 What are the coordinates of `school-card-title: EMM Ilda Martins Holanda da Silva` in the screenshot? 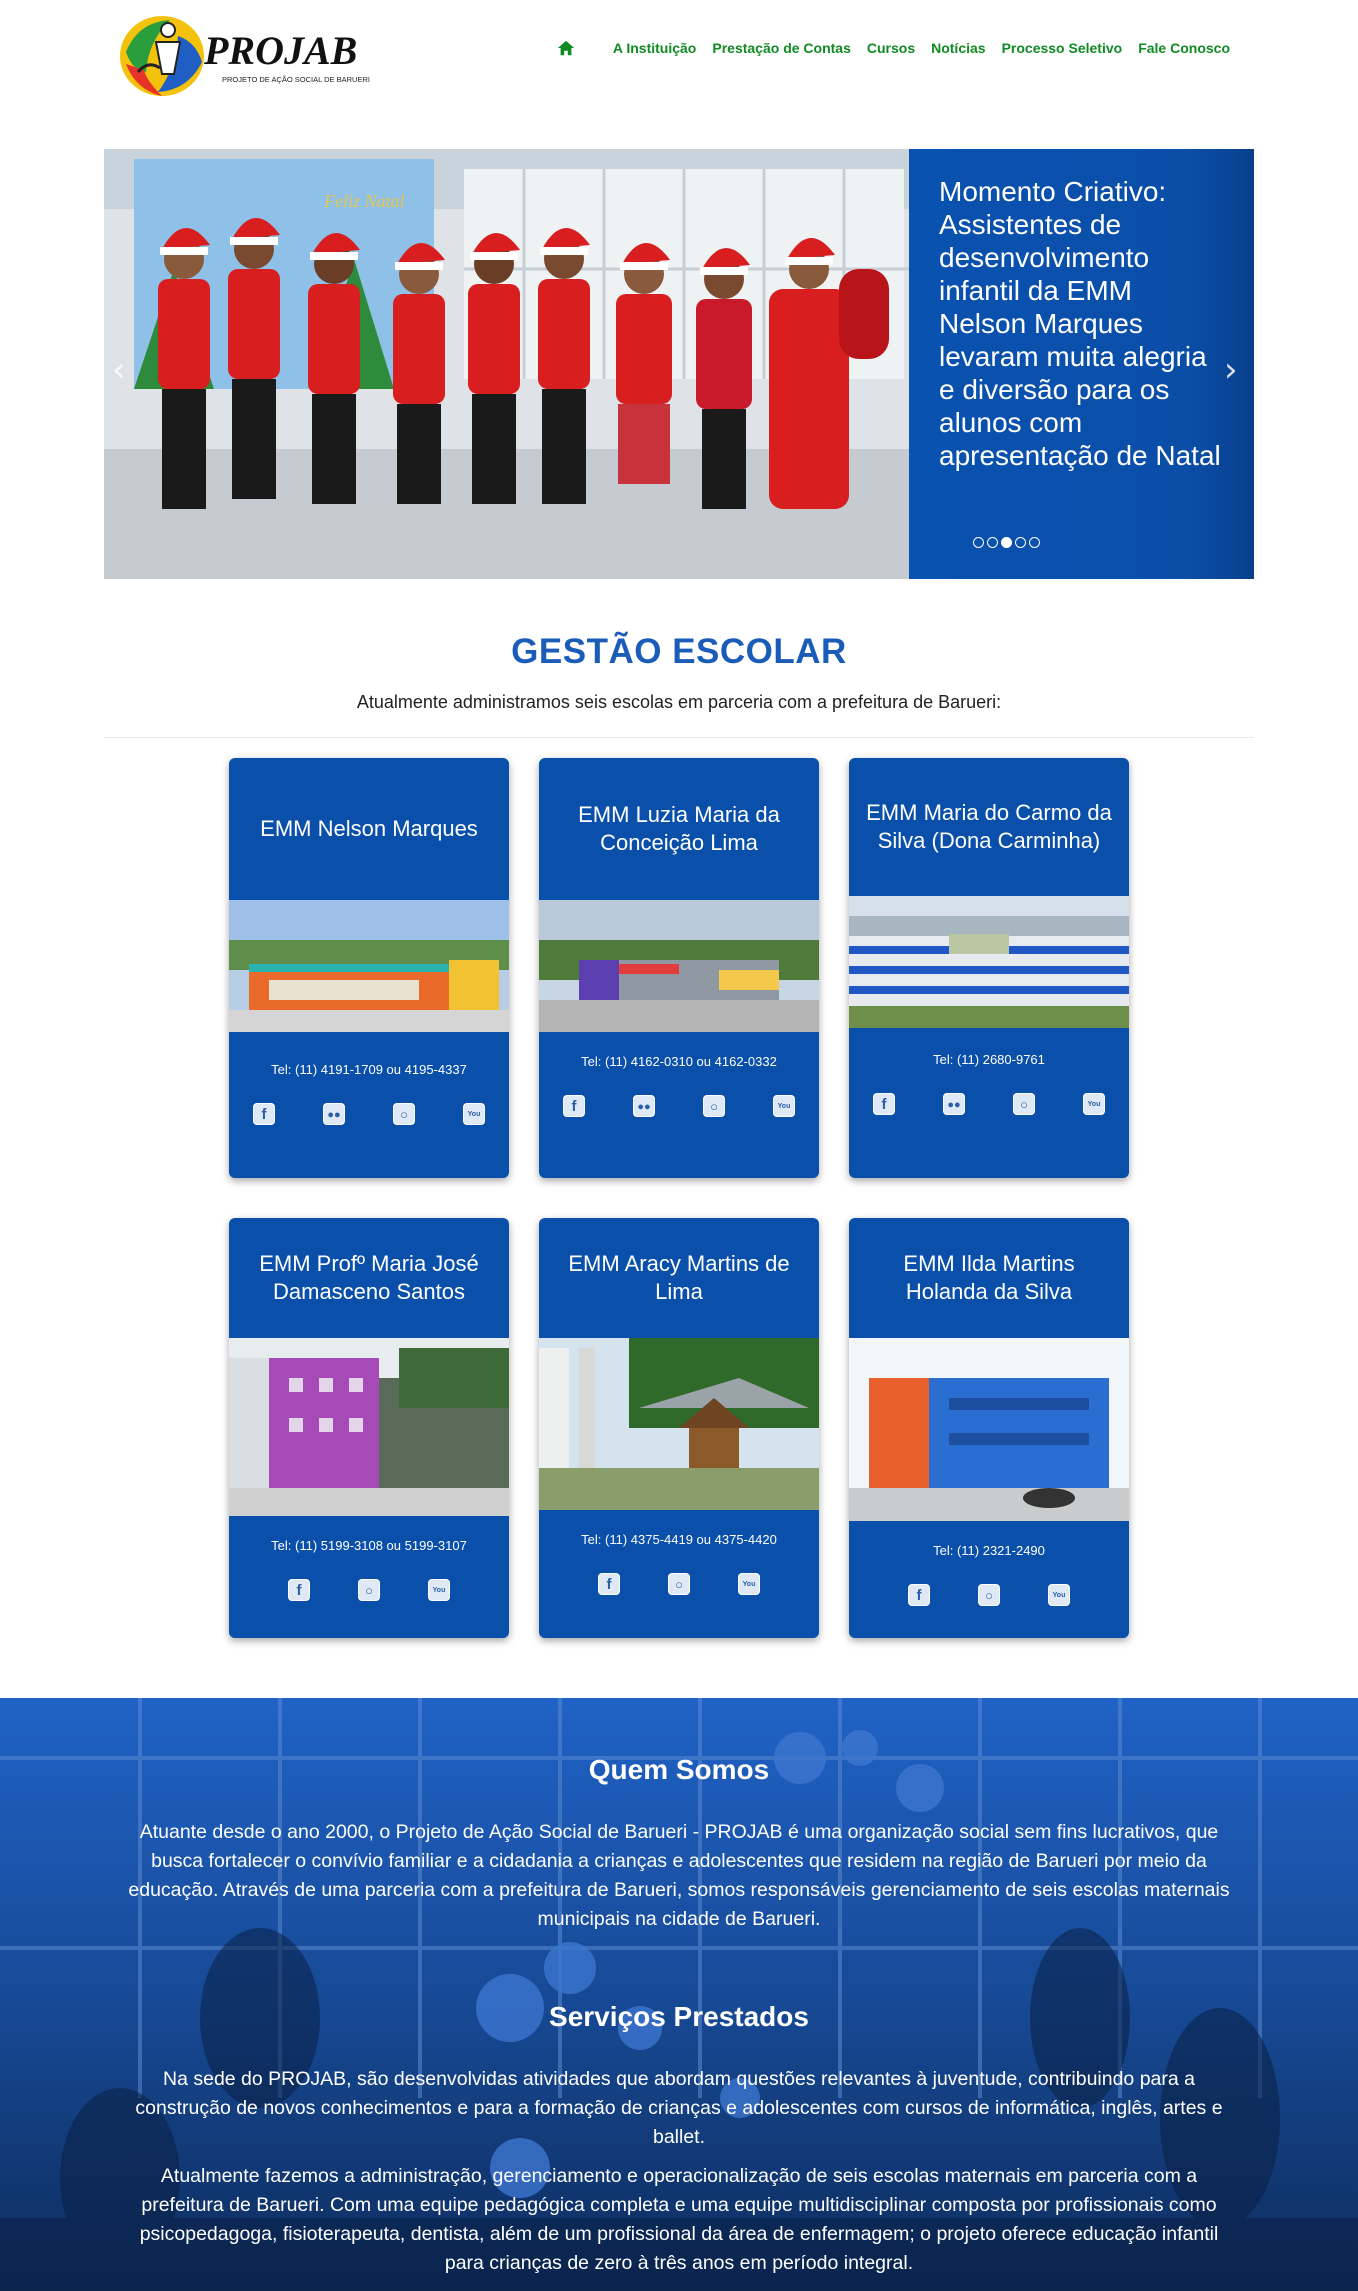 It's located at (989, 1278).